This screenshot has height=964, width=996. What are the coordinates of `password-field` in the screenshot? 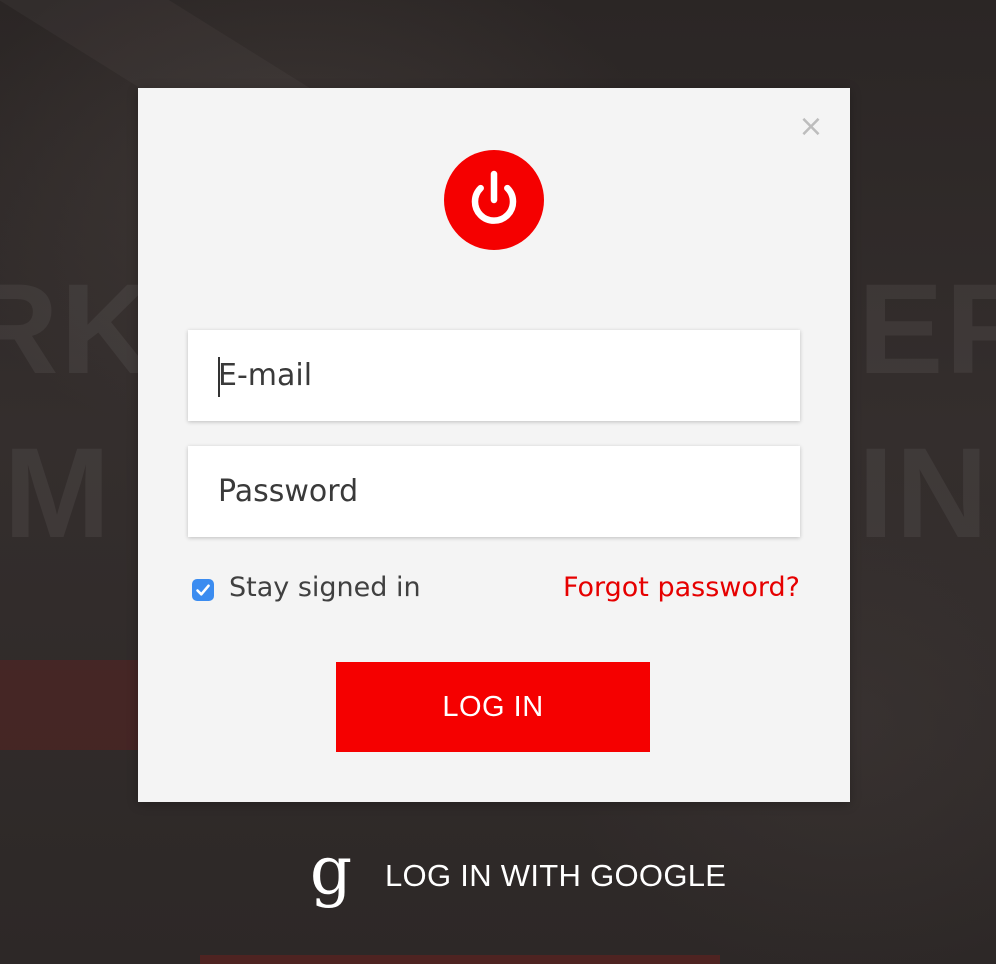 It's located at (494, 491).